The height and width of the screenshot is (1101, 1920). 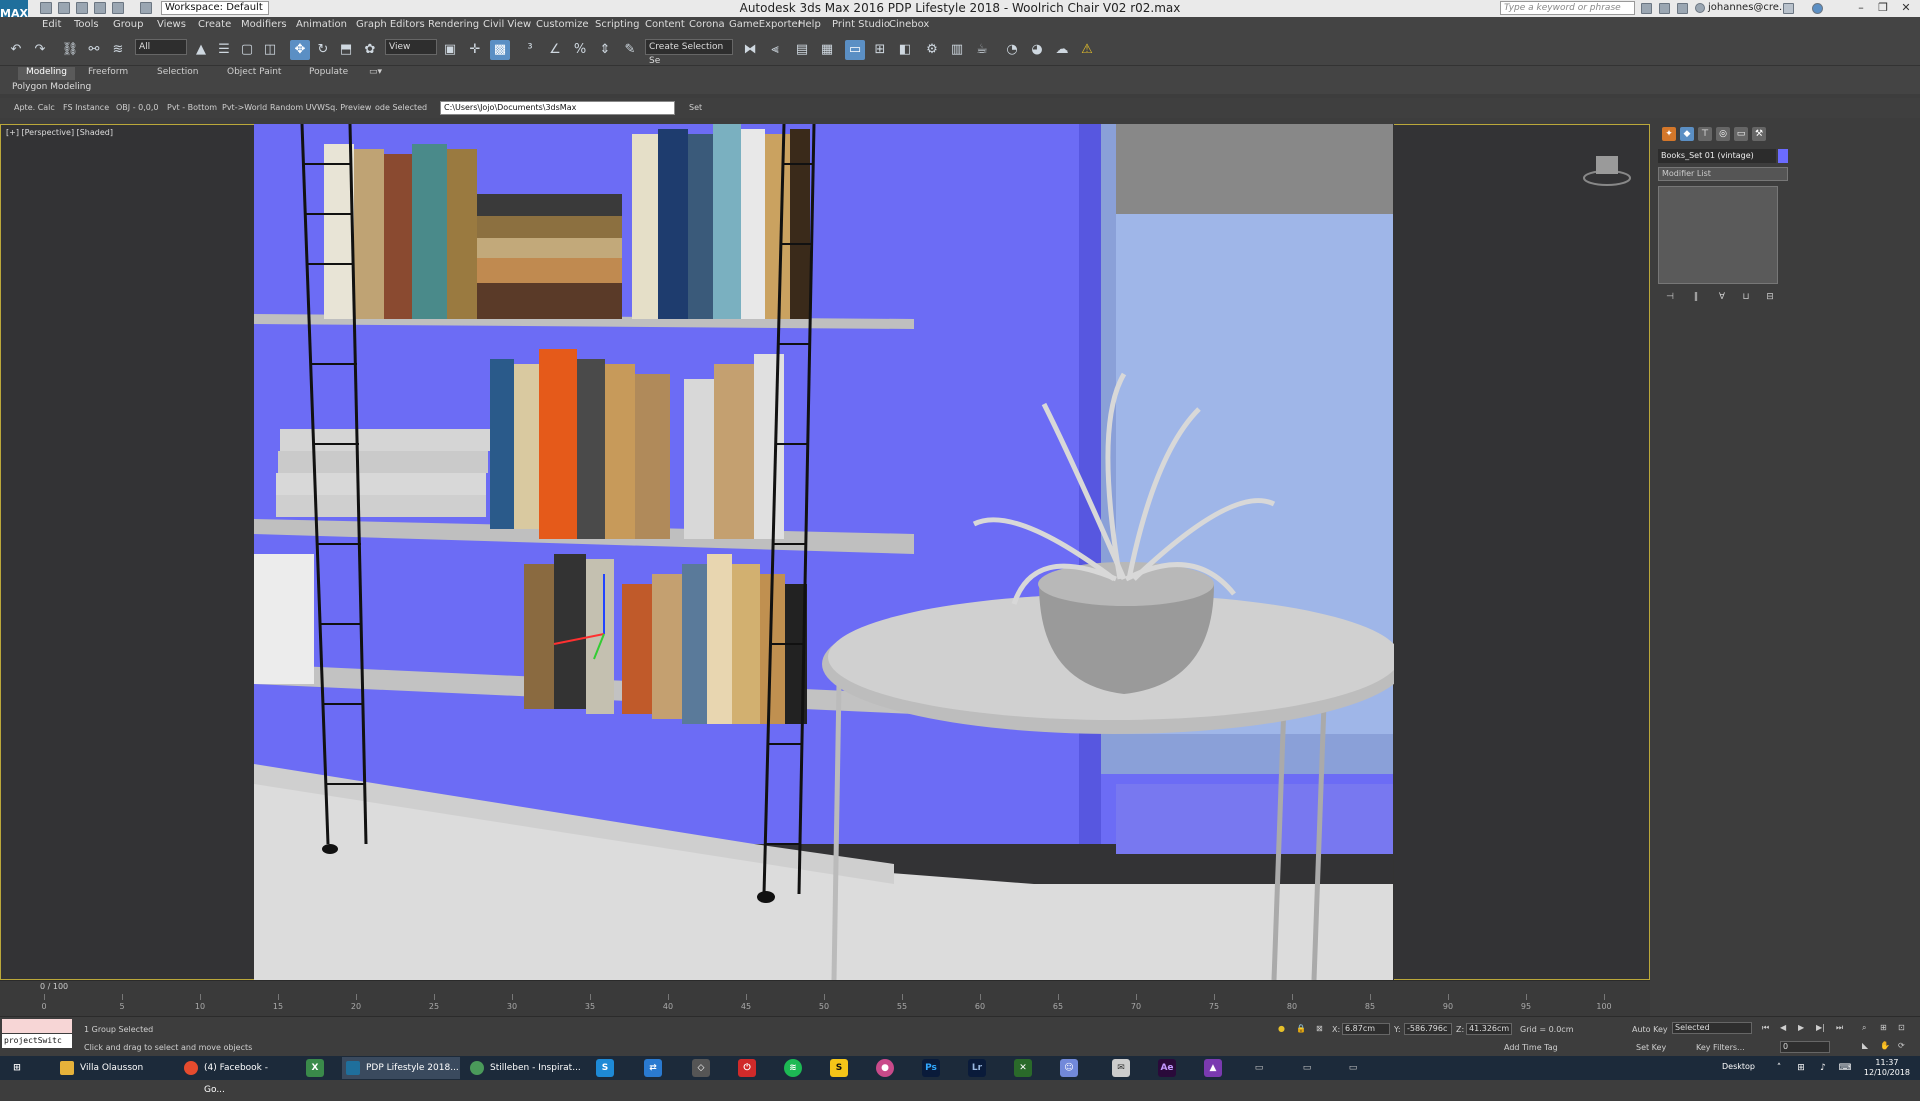 I want to click on render-iterative-icon: ◔, so click(x=1012, y=50).